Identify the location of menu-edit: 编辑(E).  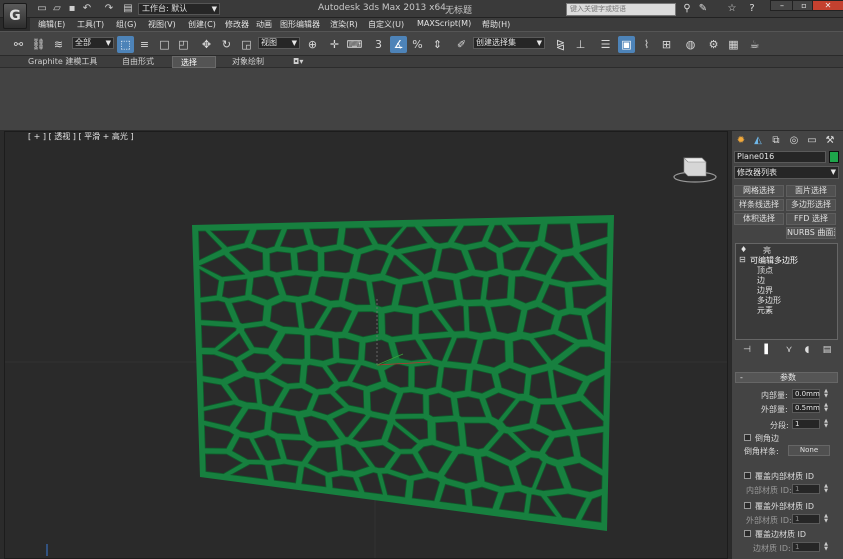
(51, 24).